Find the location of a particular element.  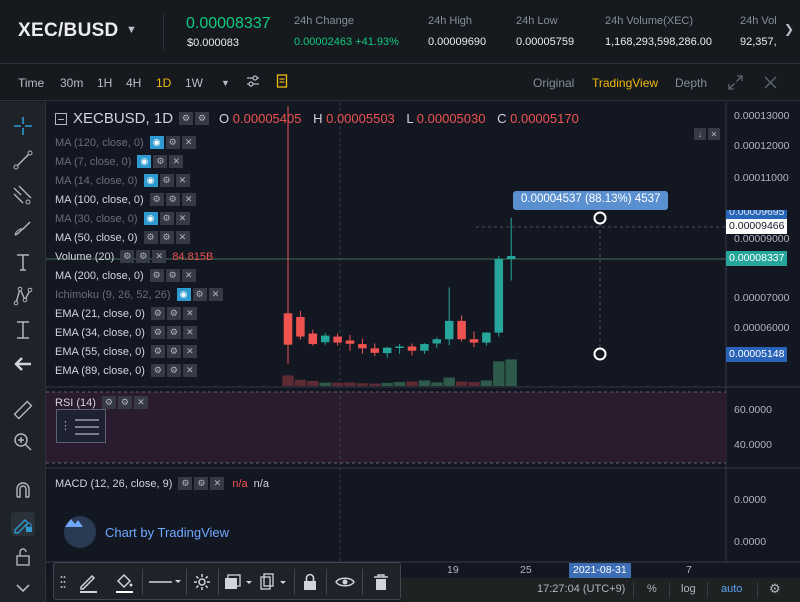

tf-time: Time is located at coordinates (31, 83).